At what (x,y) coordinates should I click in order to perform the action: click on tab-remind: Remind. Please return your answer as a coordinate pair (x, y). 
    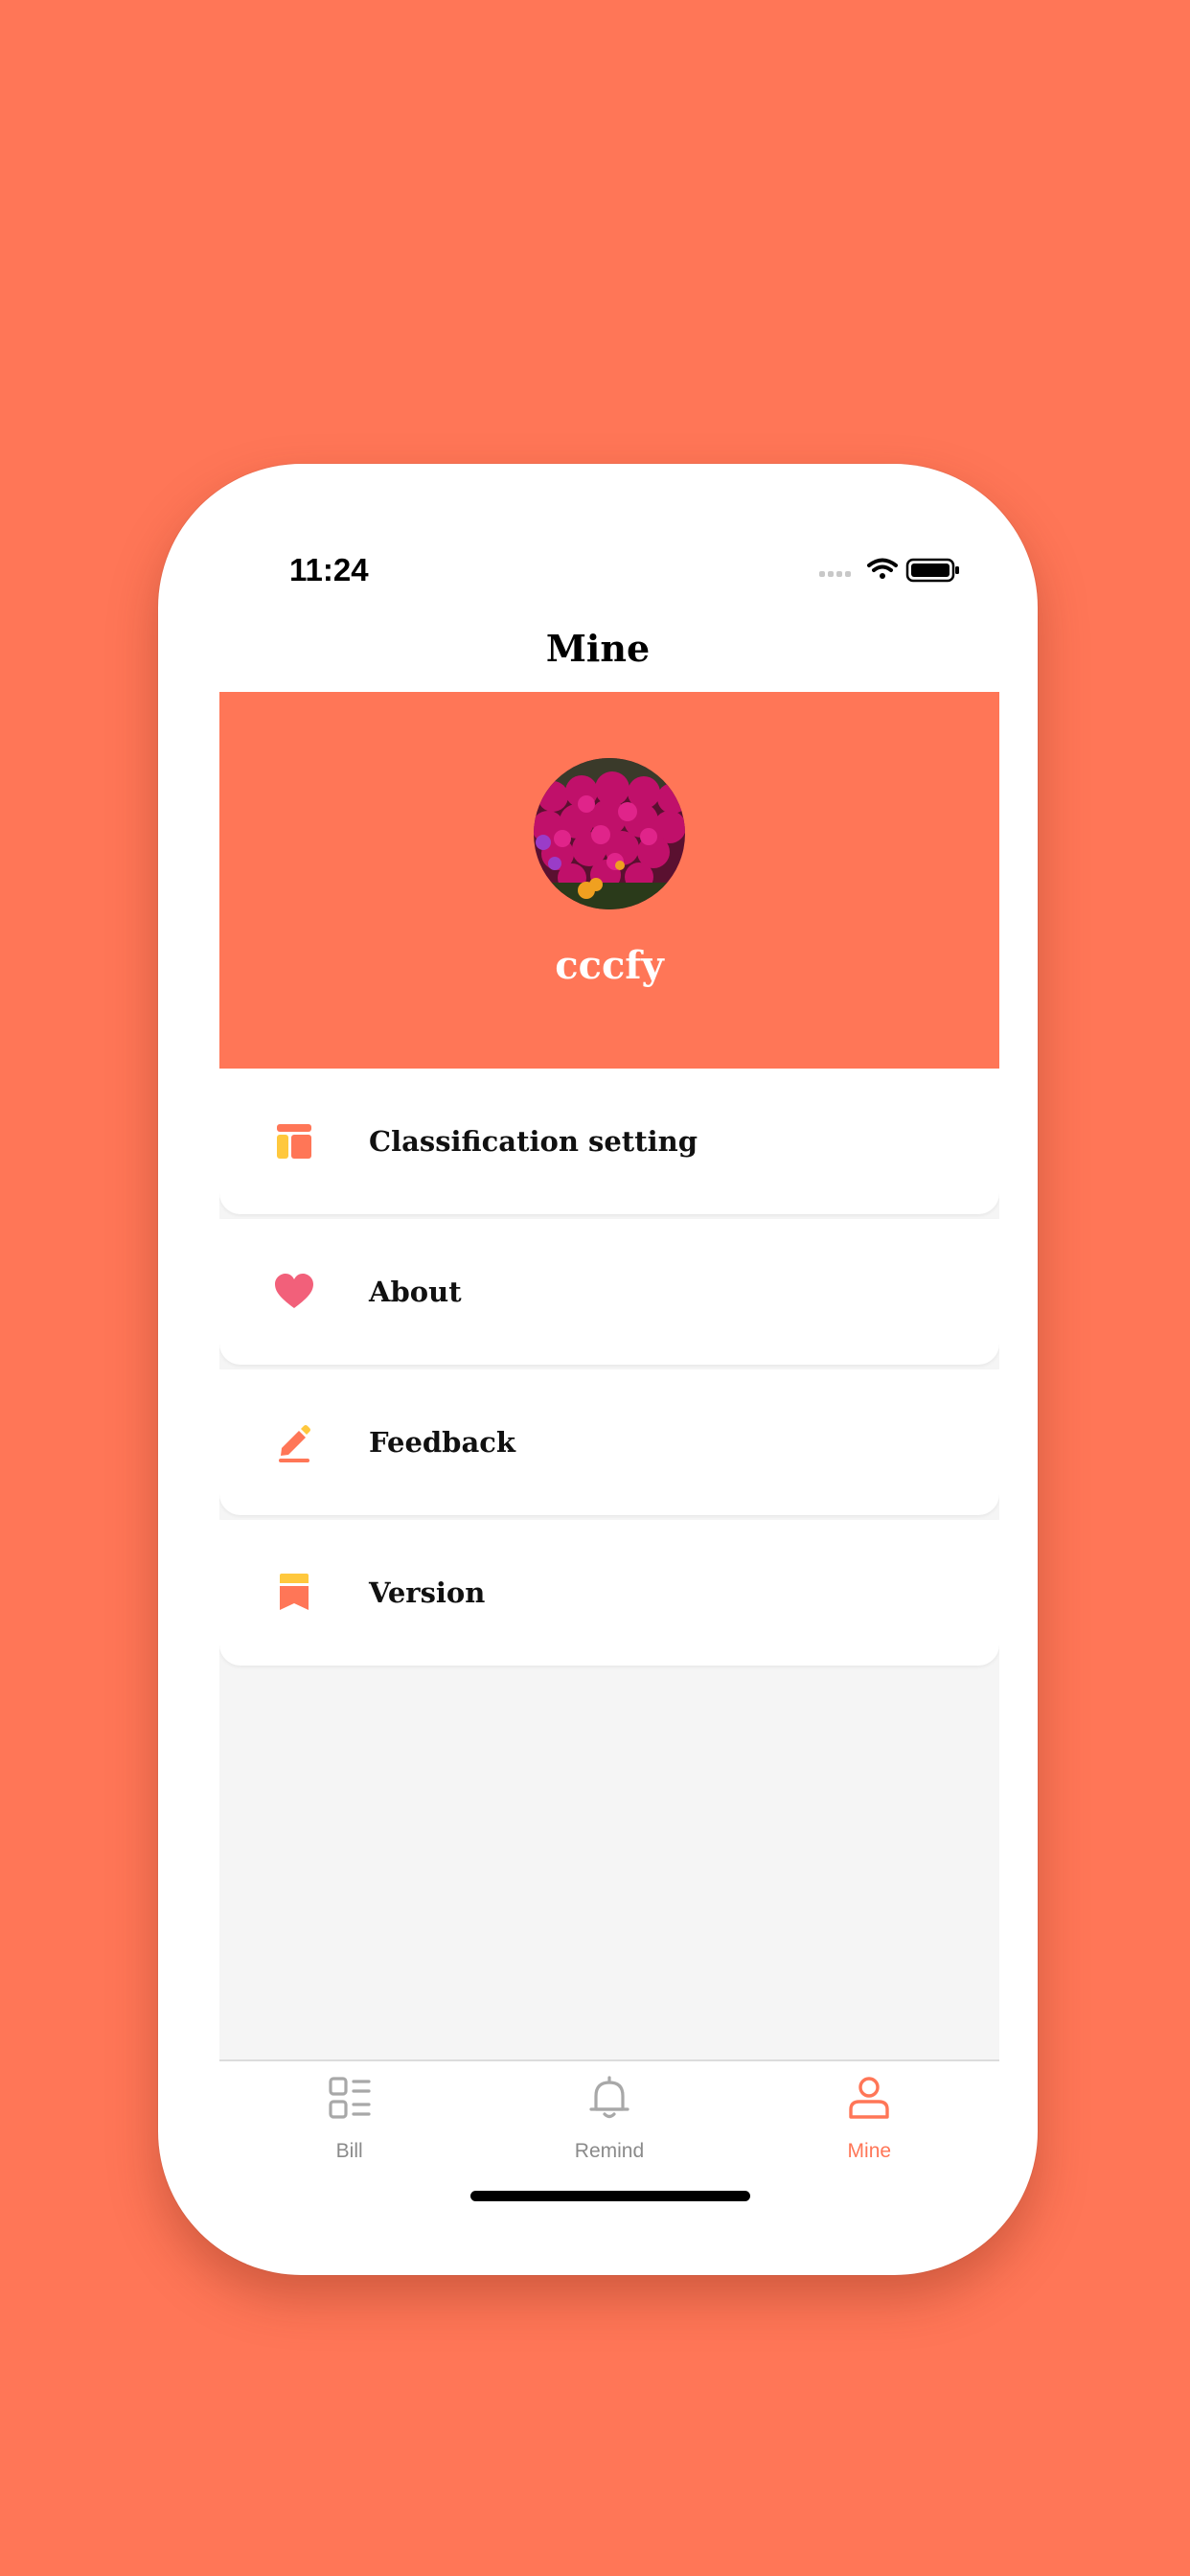
    Looking at the image, I should click on (609, 2118).